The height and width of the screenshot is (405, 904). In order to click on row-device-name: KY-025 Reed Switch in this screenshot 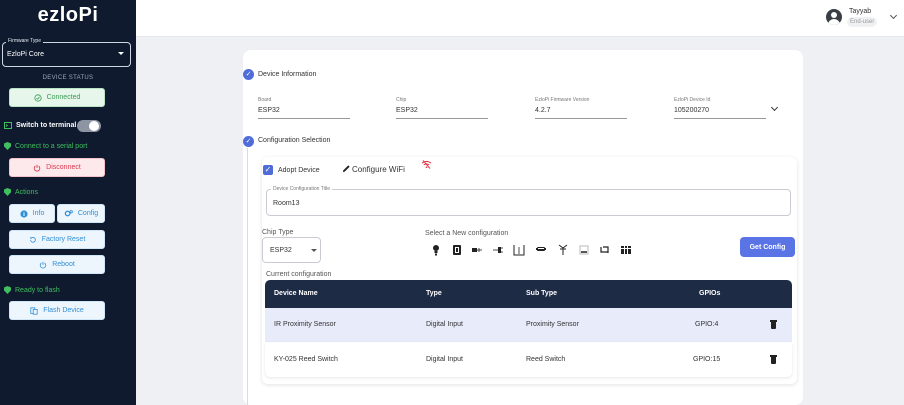, I will do `click(306, 359)`.